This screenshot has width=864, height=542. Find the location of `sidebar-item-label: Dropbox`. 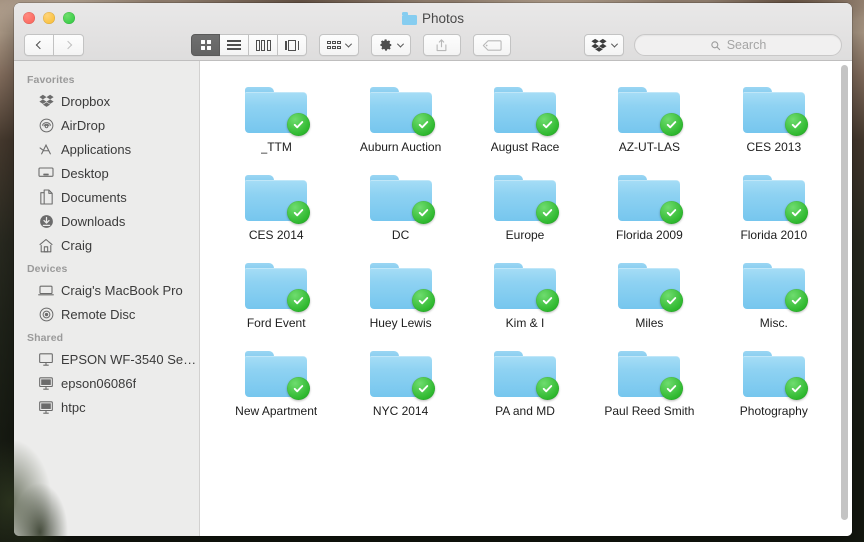

sidebar-item-label: Dropbox is located at coordinates (86, 101).